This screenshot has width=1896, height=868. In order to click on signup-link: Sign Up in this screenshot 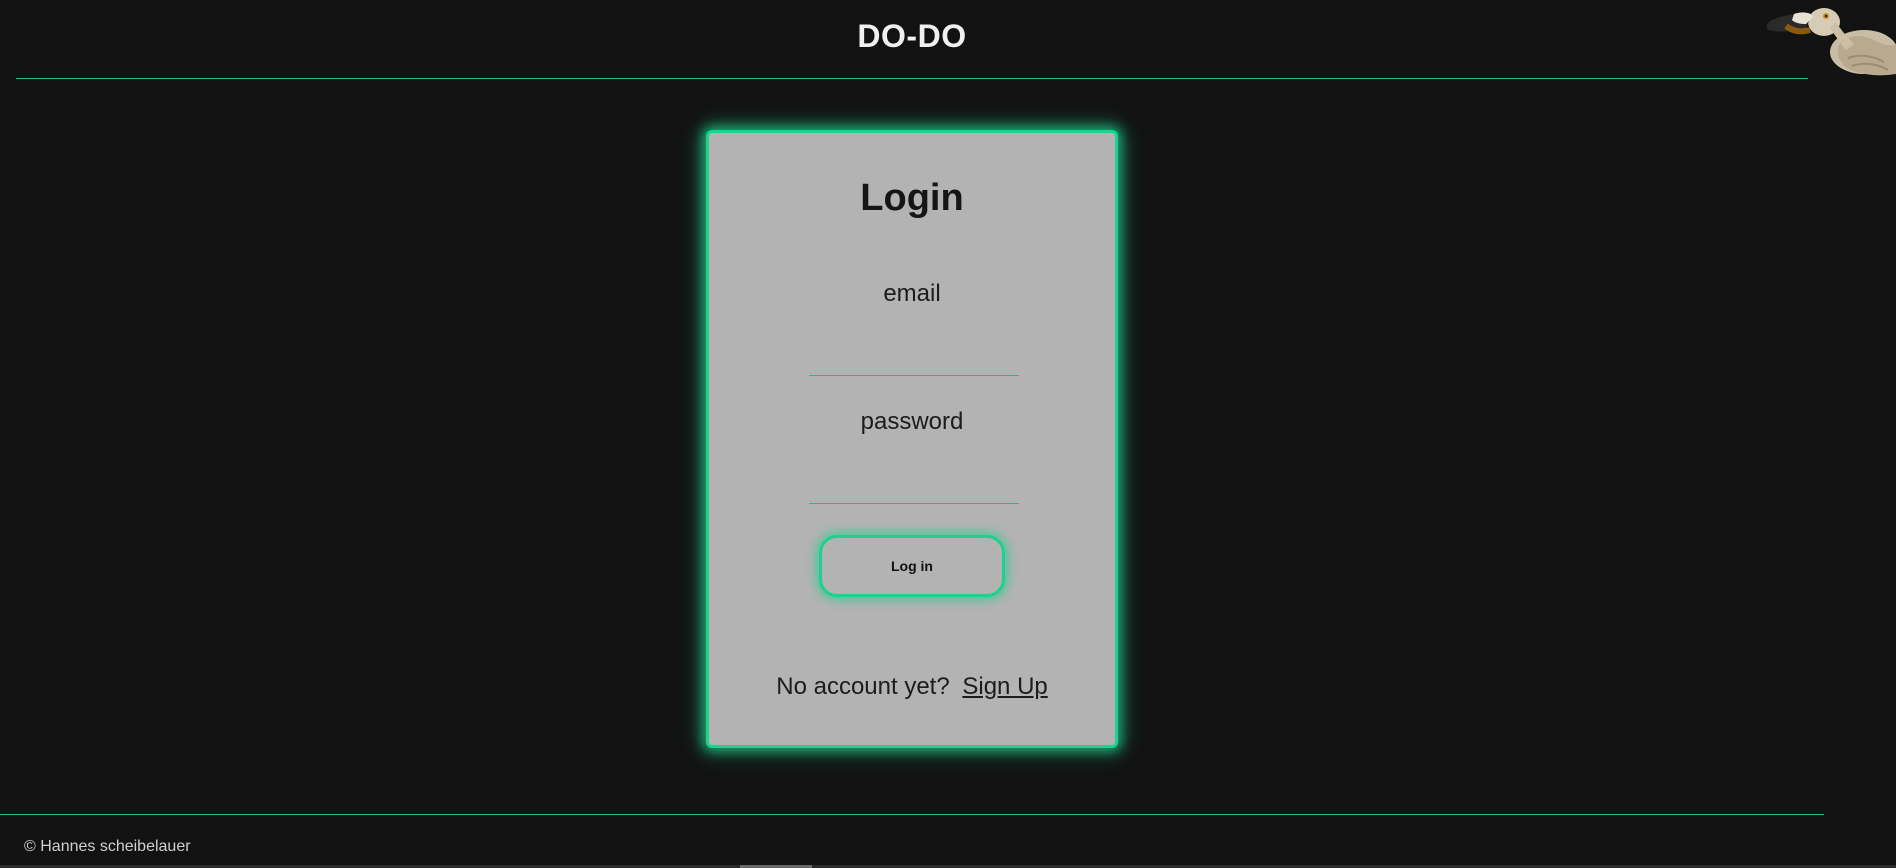, I will do `click(1004, 686)`.